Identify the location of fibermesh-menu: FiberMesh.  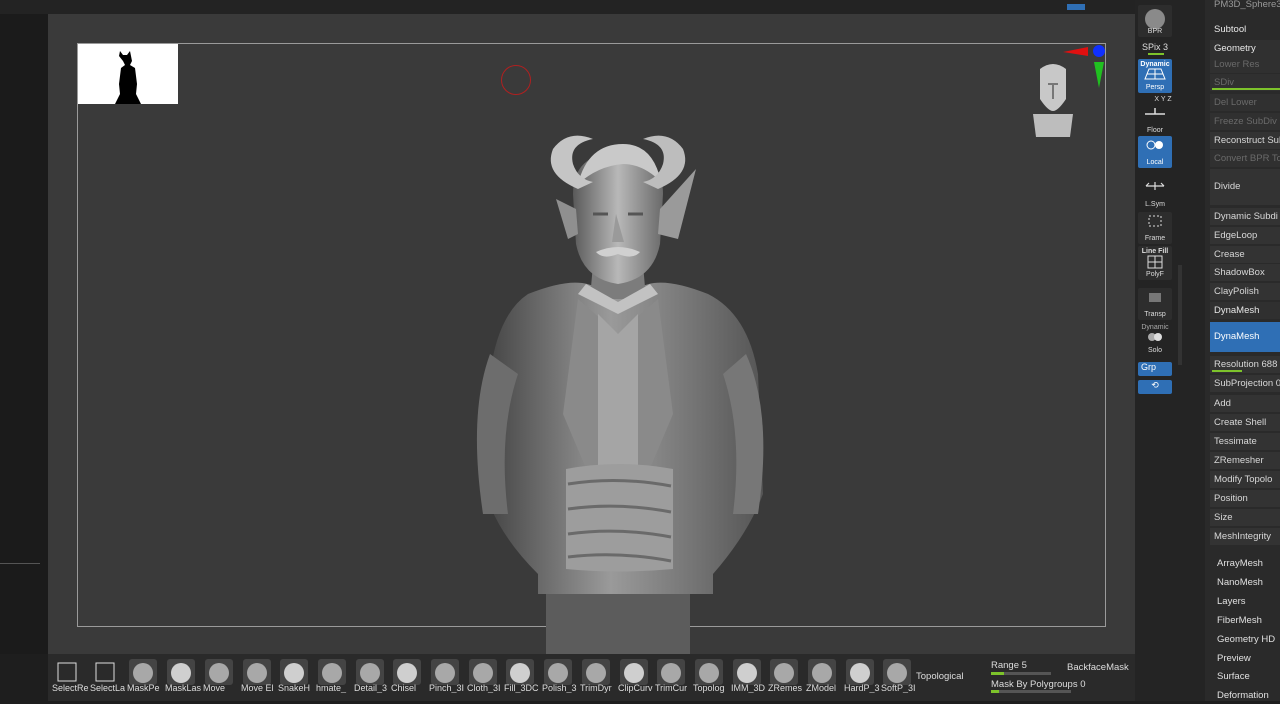
(1246, 620).